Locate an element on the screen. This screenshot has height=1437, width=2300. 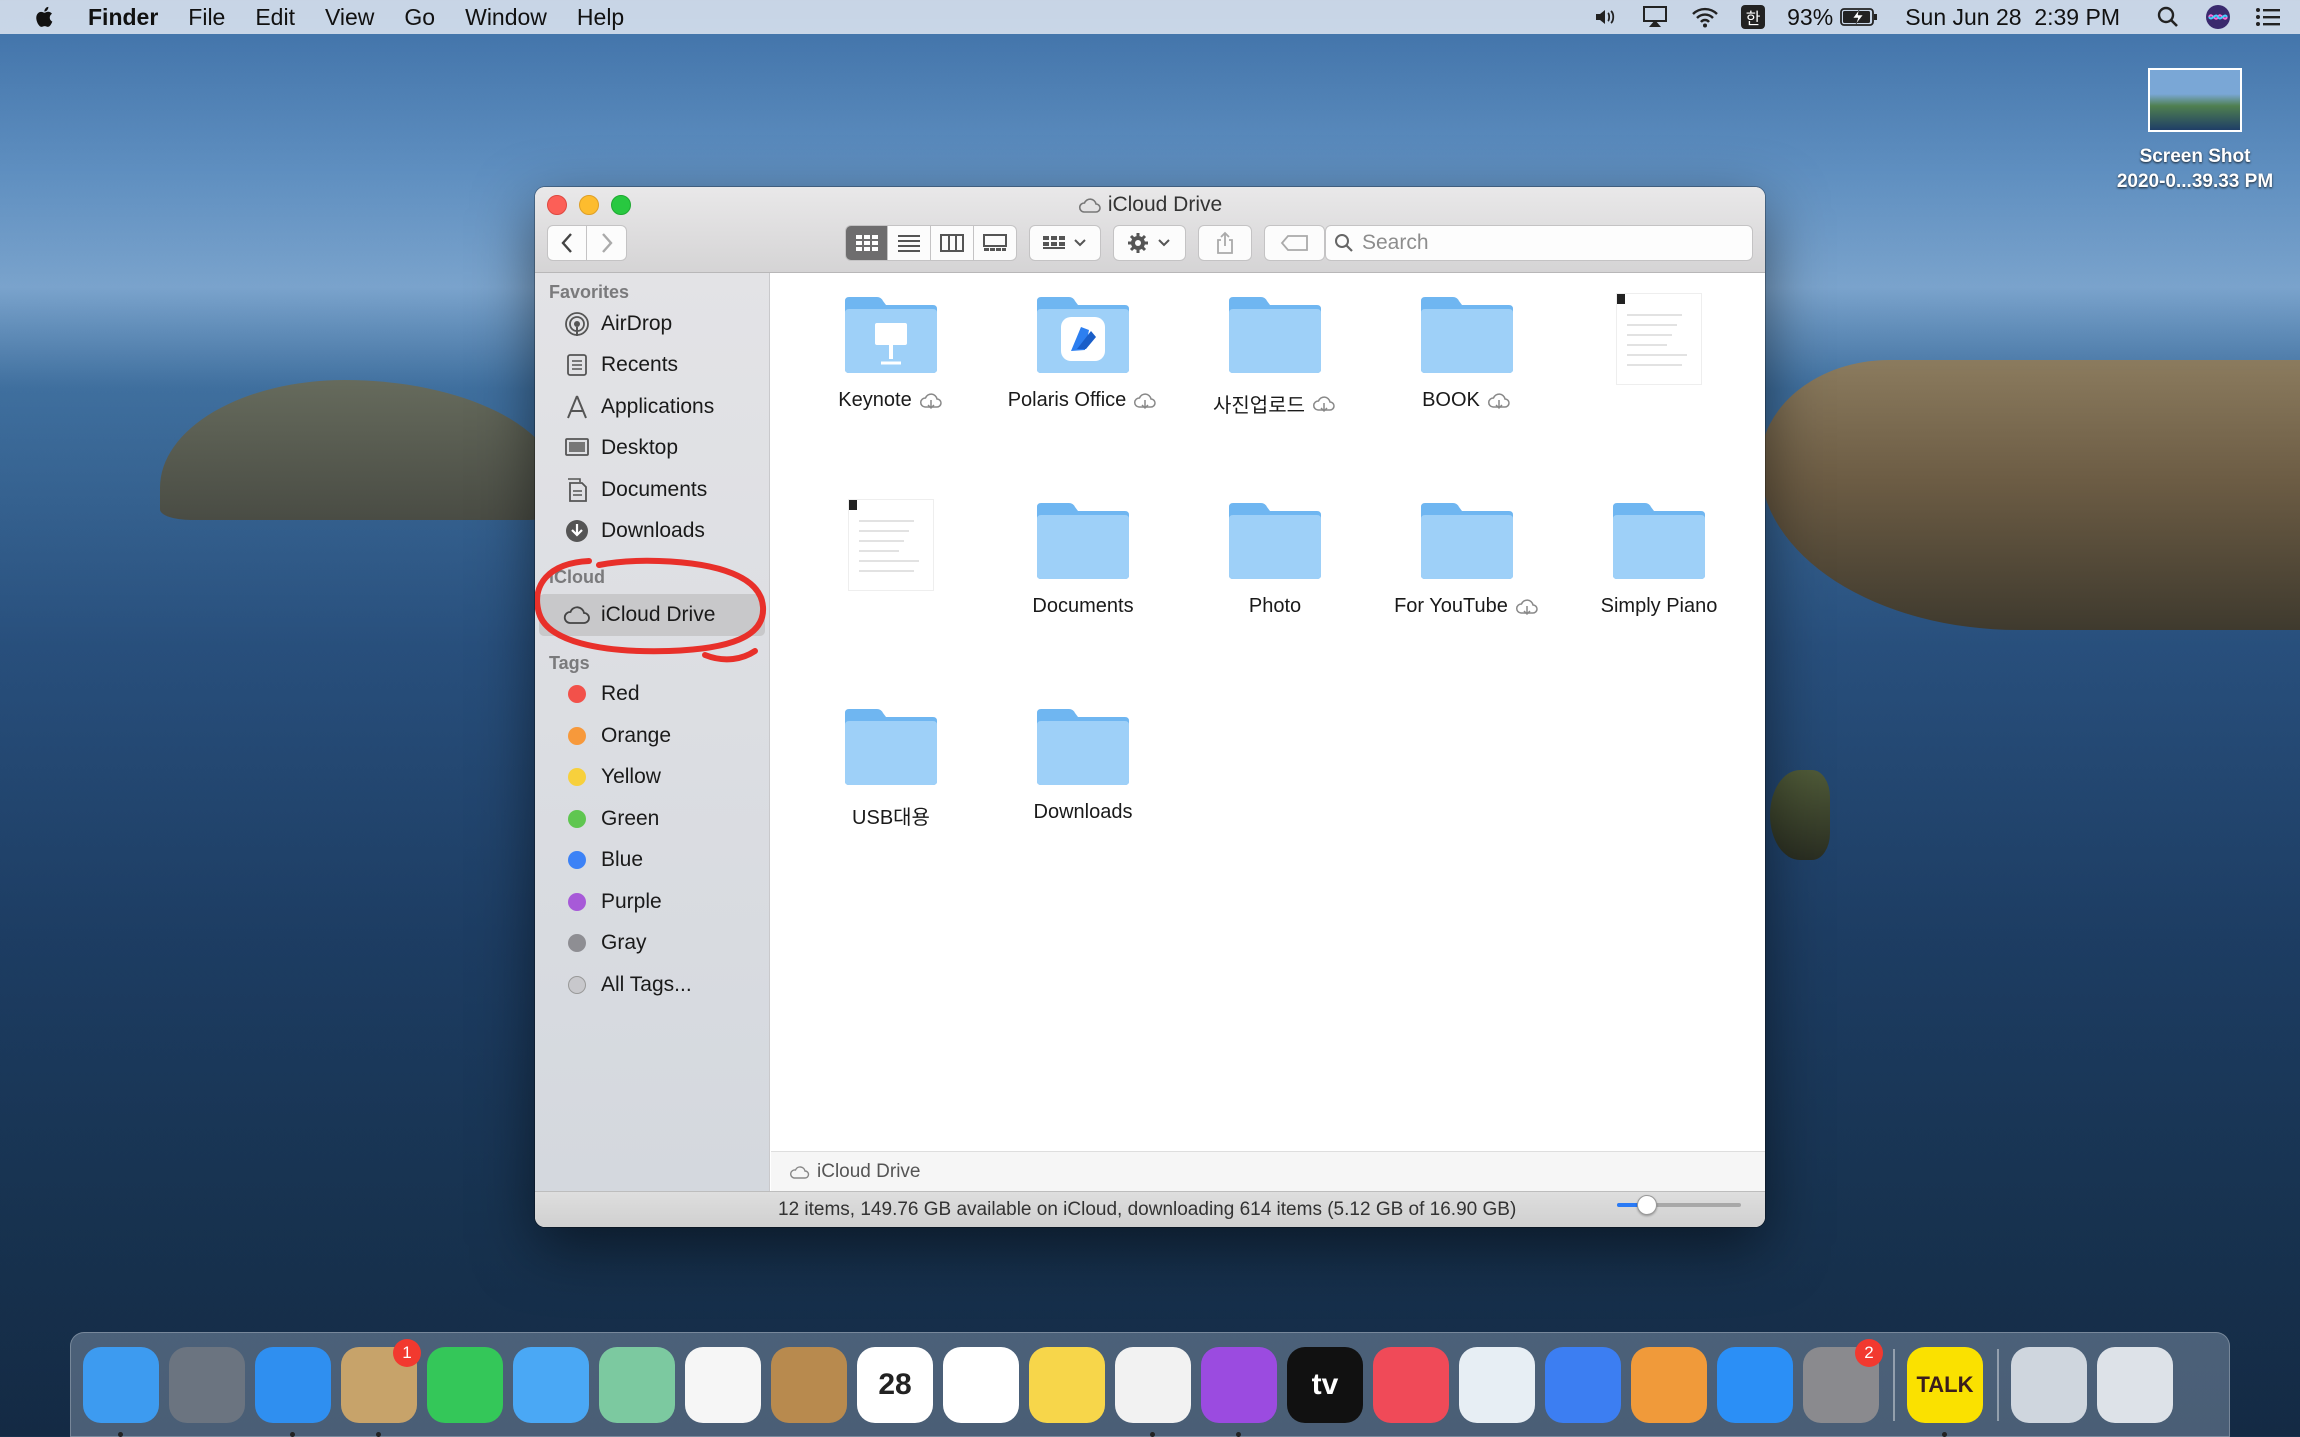
dock-numbers-app is located at coordinates (1497, 1384).